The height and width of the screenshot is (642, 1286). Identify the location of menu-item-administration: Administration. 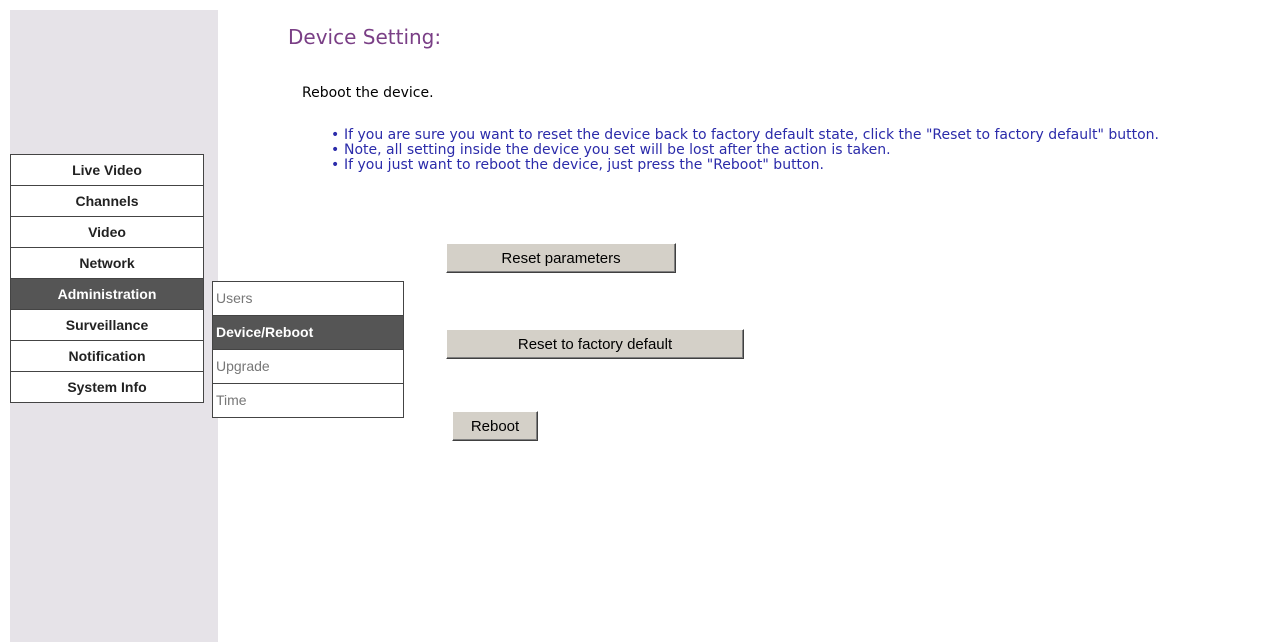
(107, 294).